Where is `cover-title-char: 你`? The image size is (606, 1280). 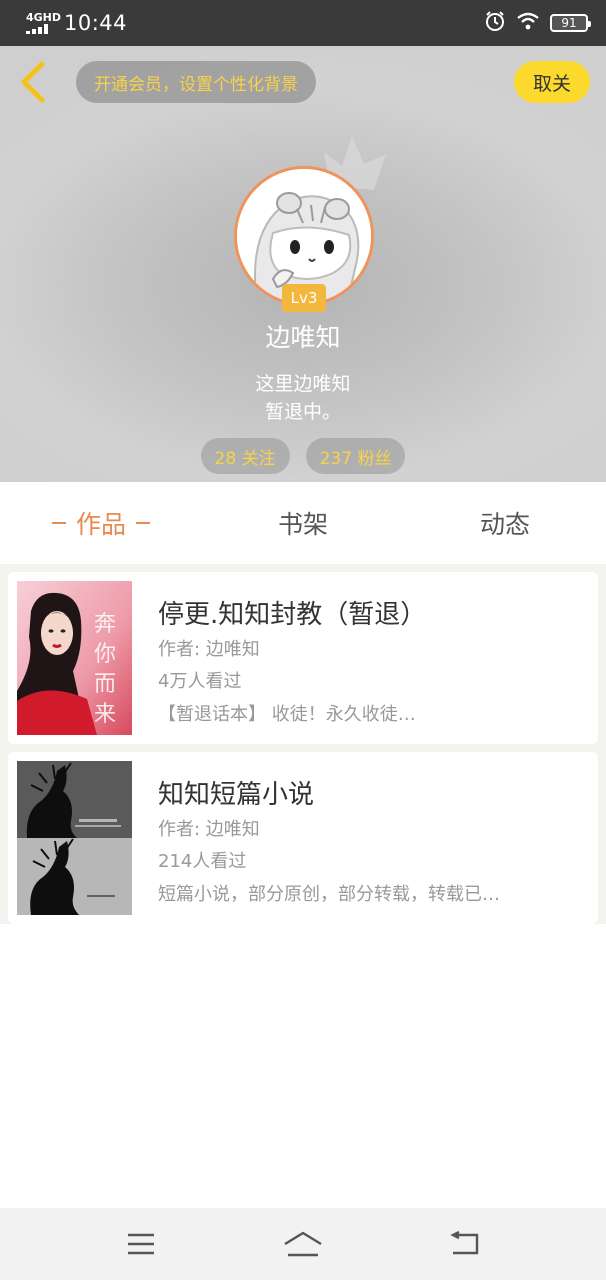 cover-title-char: 你 is located at coordinates (105, 654).